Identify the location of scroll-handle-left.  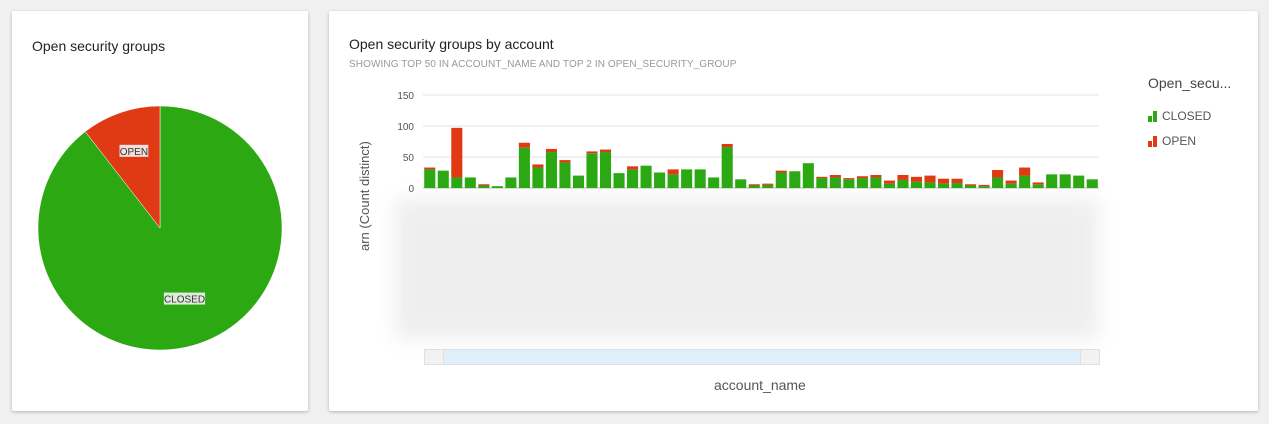
(434, 357).